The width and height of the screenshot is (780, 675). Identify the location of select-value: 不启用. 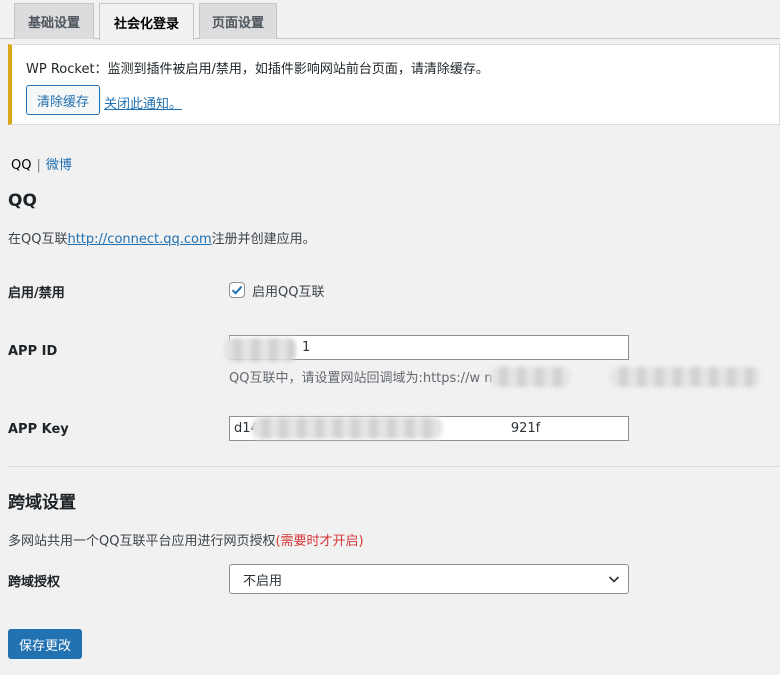
(263, 581).